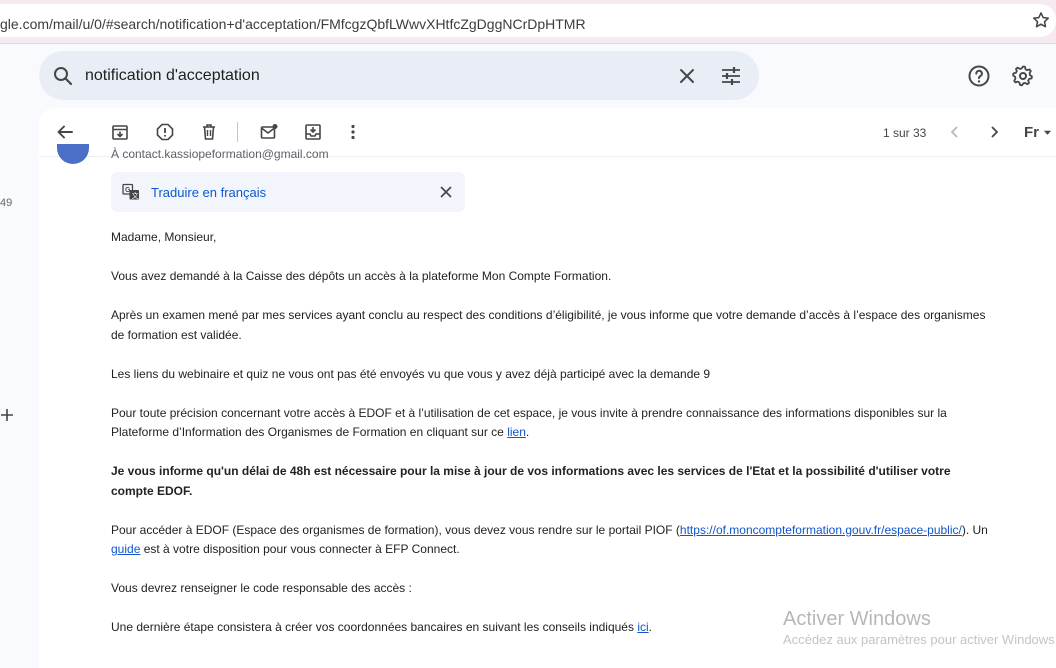 Image resolution: width=1056 pixels, height=668 pixels. Describe the element at coordinates (165, 132) in the screenshot. I see `report-spam-icon` at that location.